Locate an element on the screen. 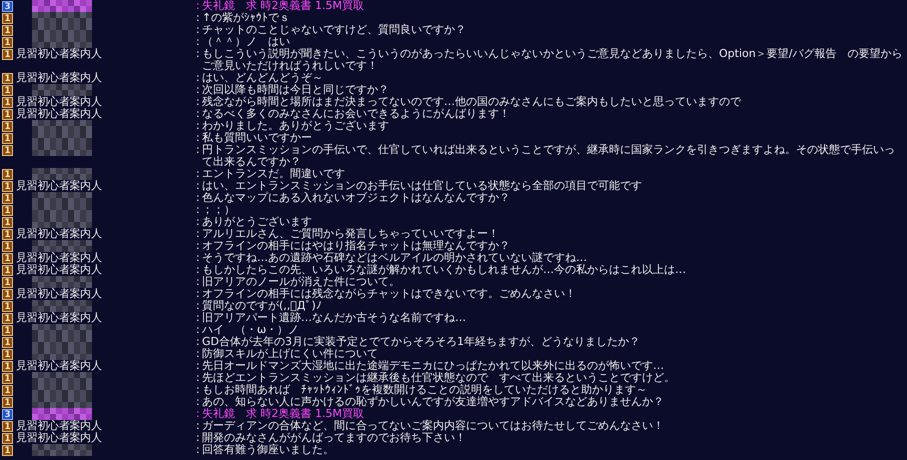  message-text: 私も質問いいですかー is located at coordinates (257, 138).